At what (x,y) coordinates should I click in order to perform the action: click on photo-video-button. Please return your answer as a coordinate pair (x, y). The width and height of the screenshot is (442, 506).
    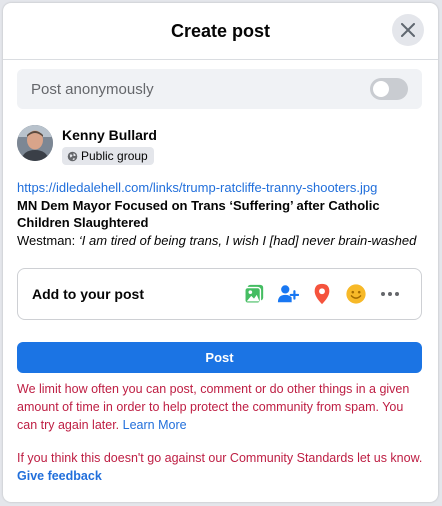
    Looking at the image, I should click on (254, 294).